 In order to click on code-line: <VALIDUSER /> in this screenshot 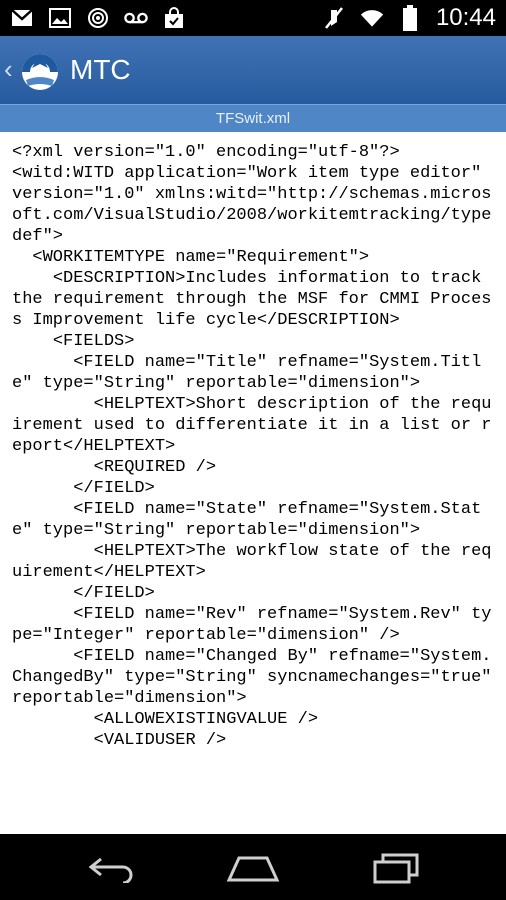, I will do `click(119, 740)`.